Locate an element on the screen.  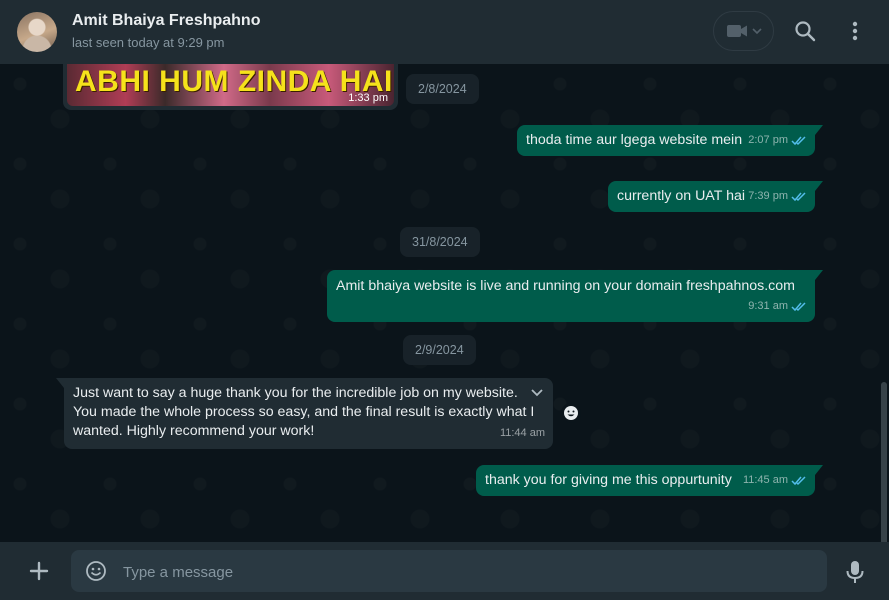
menu-icon is located at coordinates (855, 31).